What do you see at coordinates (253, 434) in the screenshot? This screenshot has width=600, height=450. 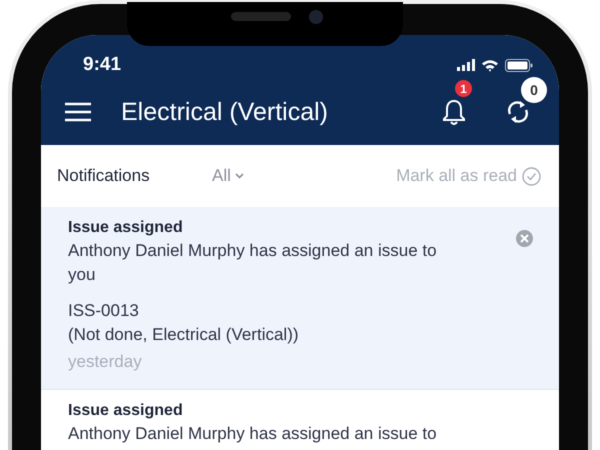 I see `notification-message: Anthony Daniel Murphy has assigned an issue to` at bounding box center [253, 434].